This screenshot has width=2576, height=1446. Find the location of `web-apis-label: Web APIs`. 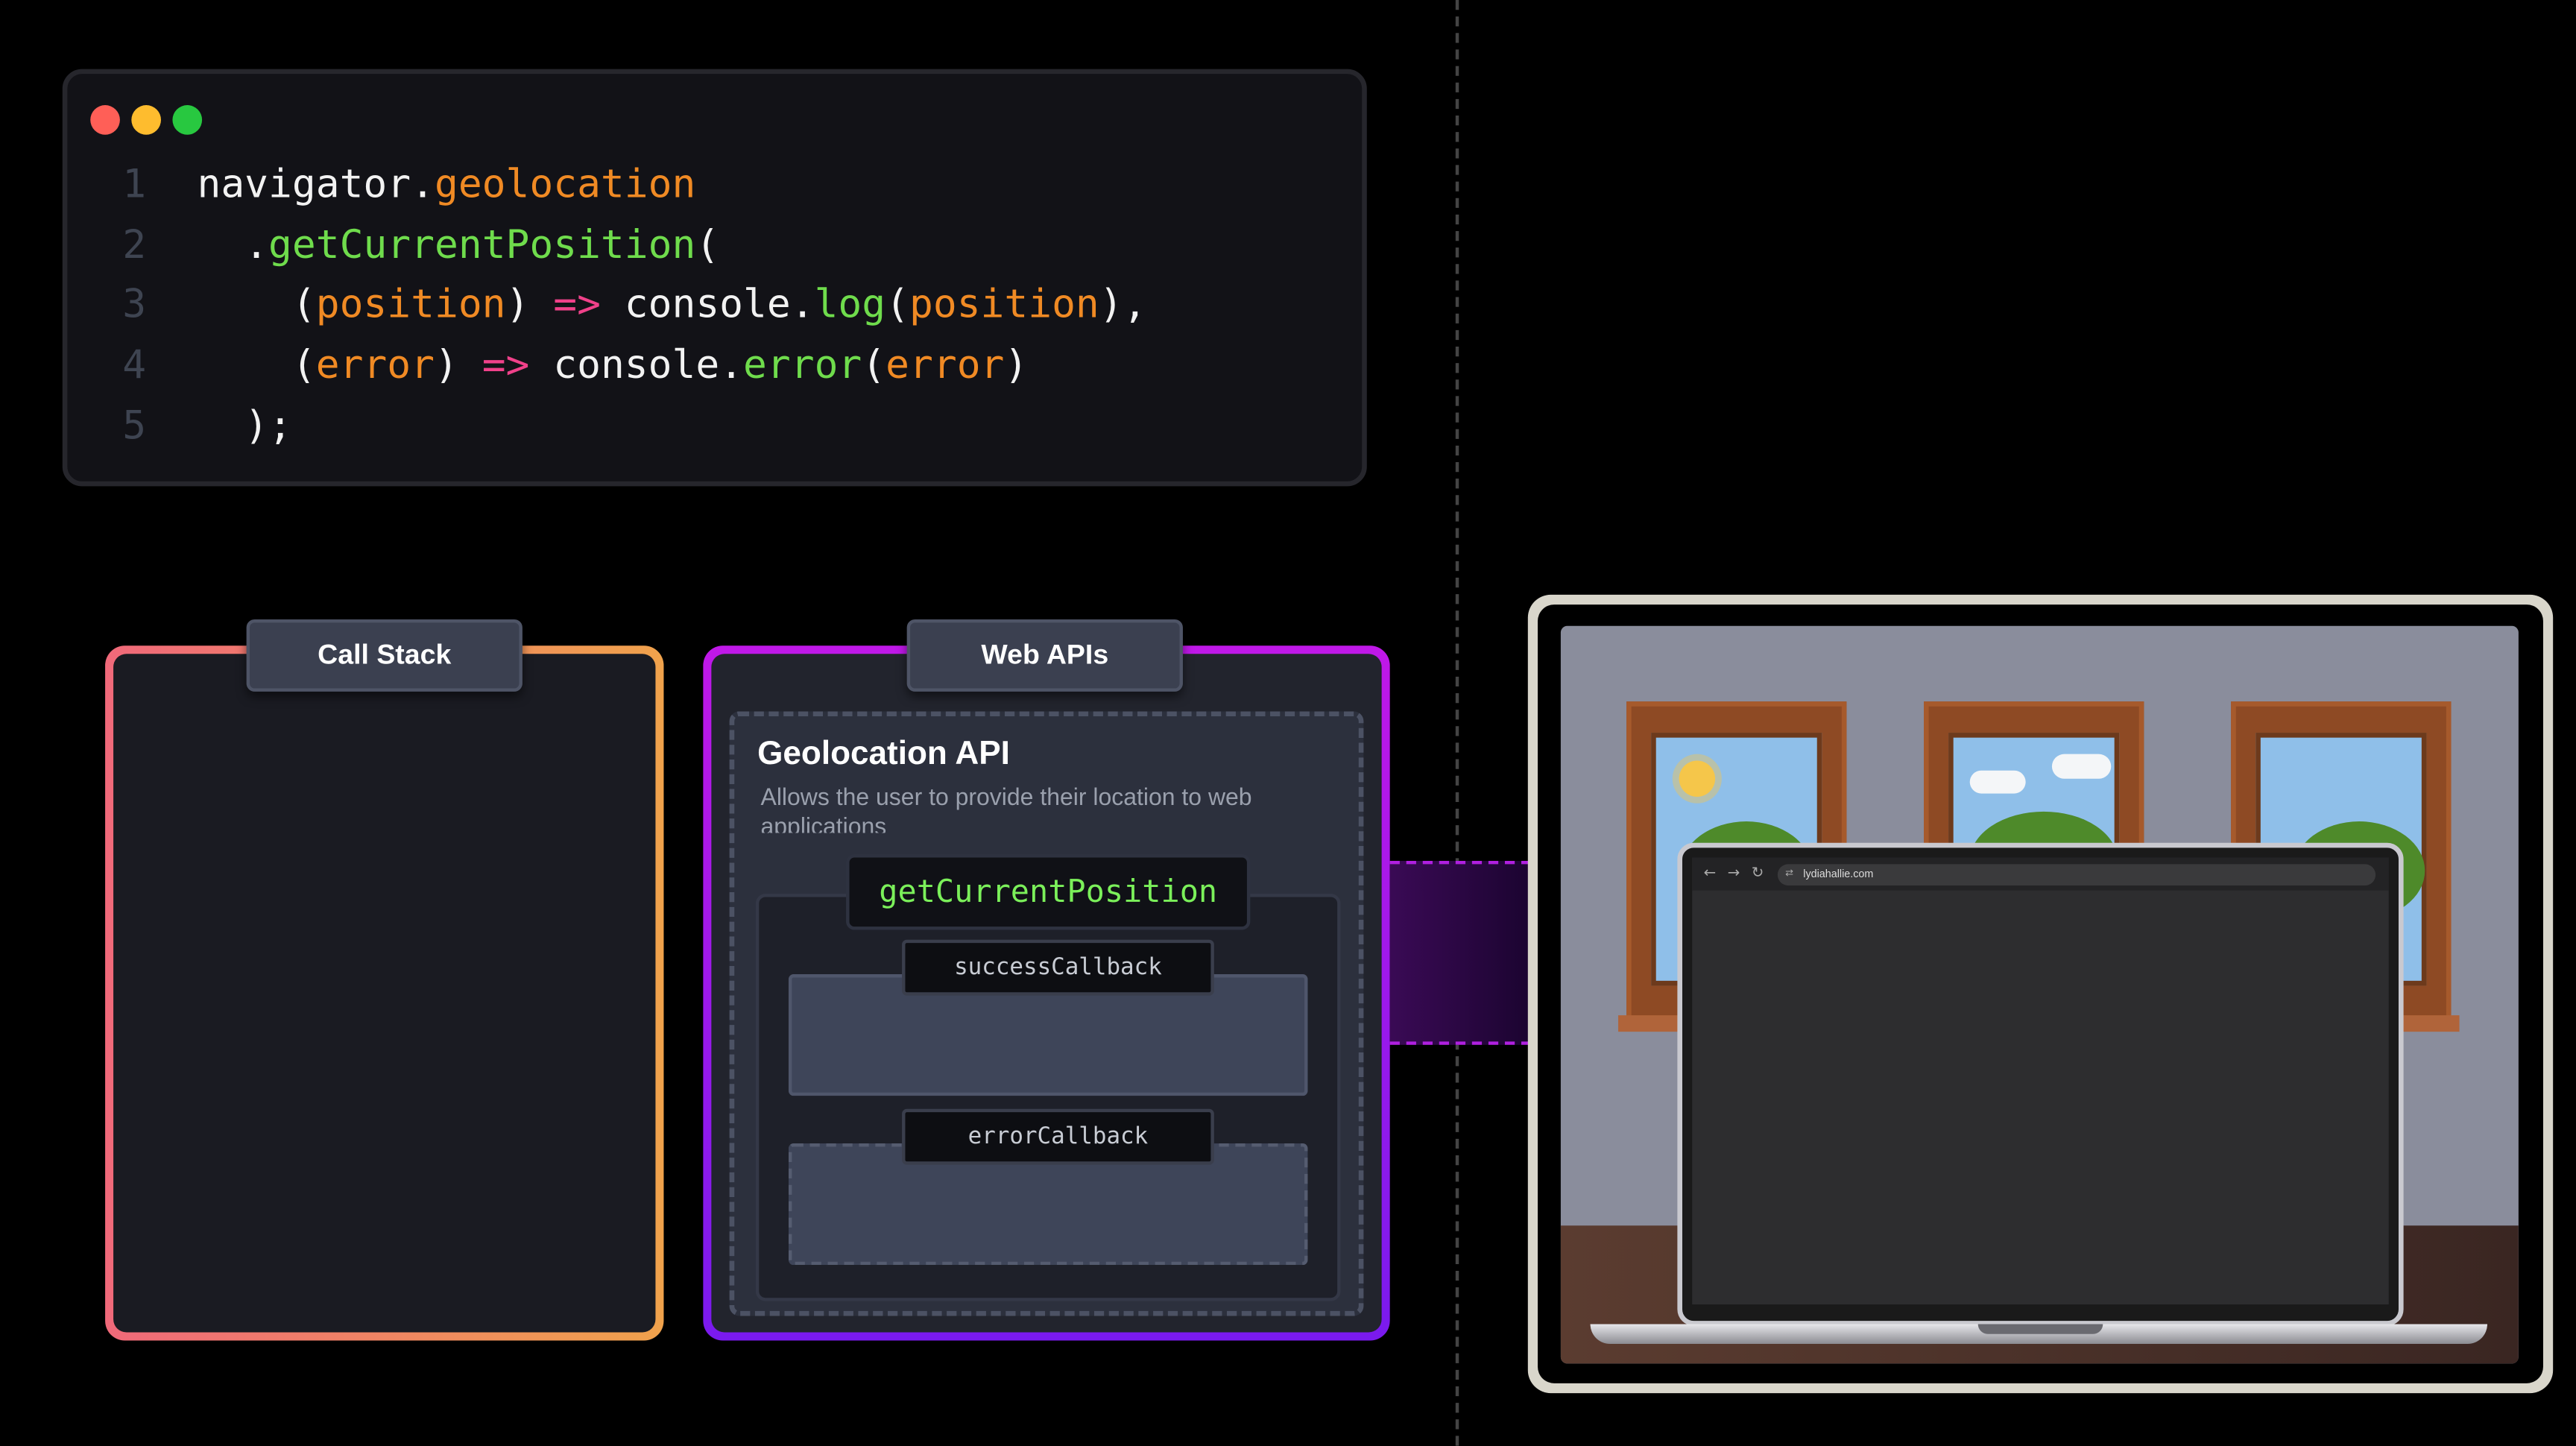

web-apis-label: Web APIs is located at coordinates (1044, 655).